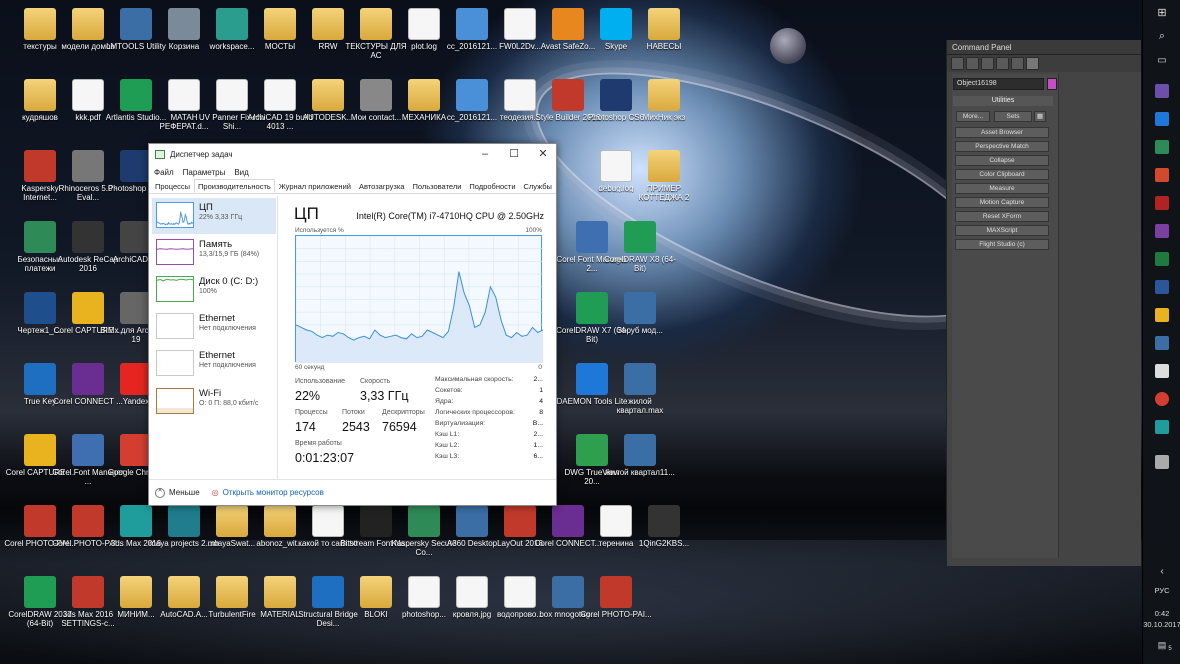 This screenshot has height=664, width=1180. Describe the element at coordinates (543, 154) in the screenshot. I see `close-button: ✕` at that location.